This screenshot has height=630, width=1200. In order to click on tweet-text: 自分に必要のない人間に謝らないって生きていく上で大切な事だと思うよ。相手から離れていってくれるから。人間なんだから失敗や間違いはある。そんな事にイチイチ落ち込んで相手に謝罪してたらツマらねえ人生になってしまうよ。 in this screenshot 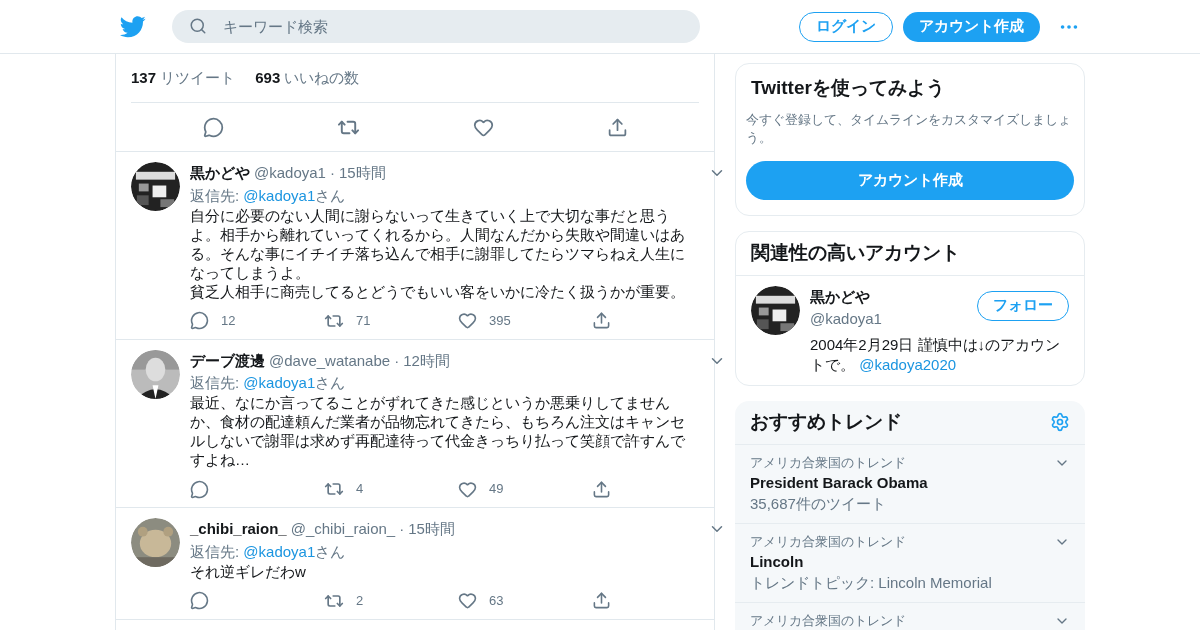, I will do `click(438, 243)`.